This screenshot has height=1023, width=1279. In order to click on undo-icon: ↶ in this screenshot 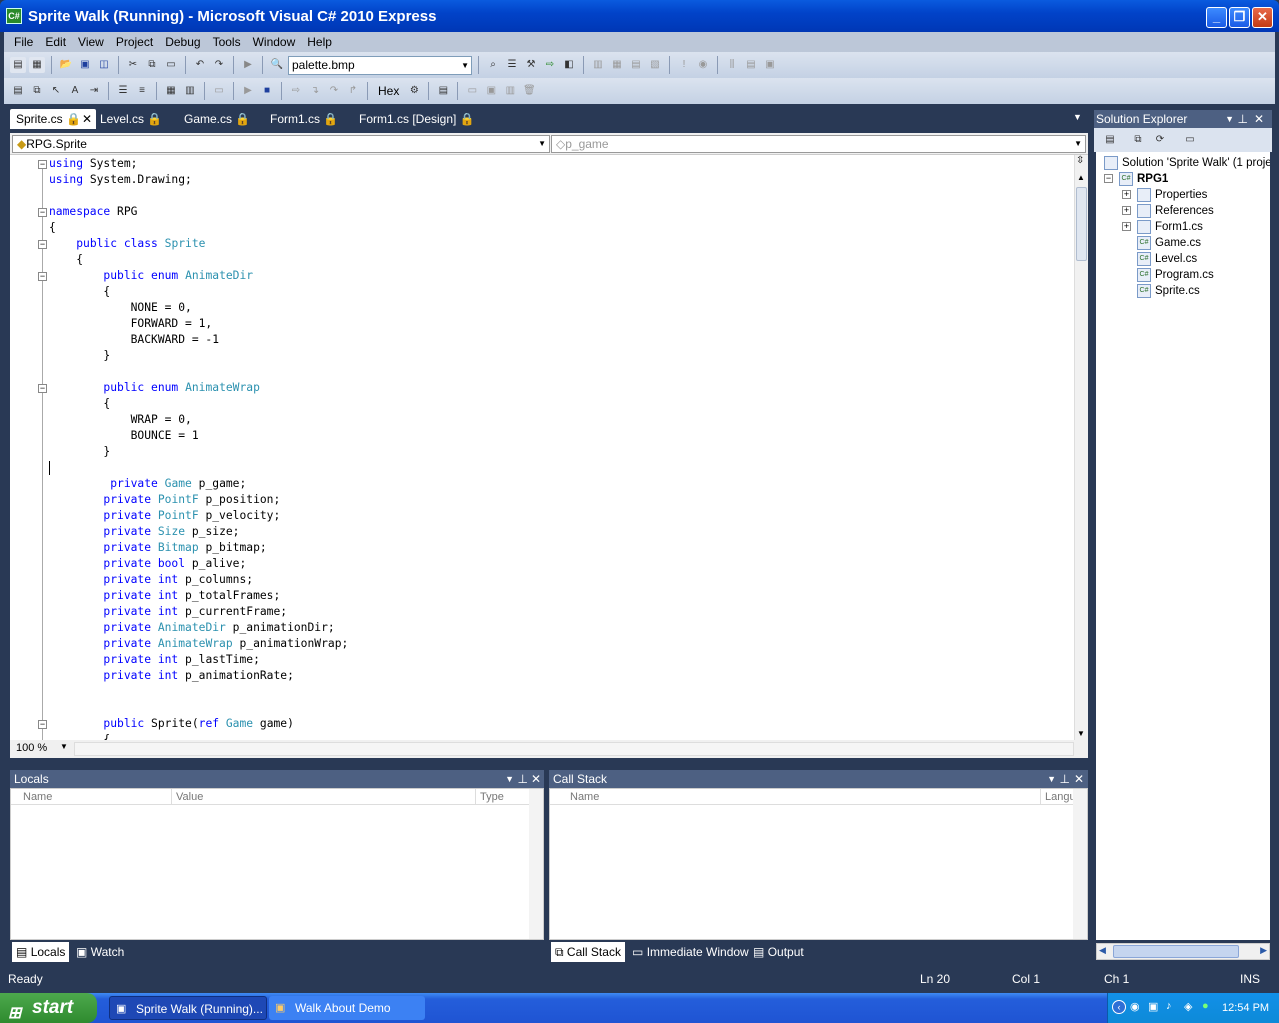, I will do `click(200, 65)`.